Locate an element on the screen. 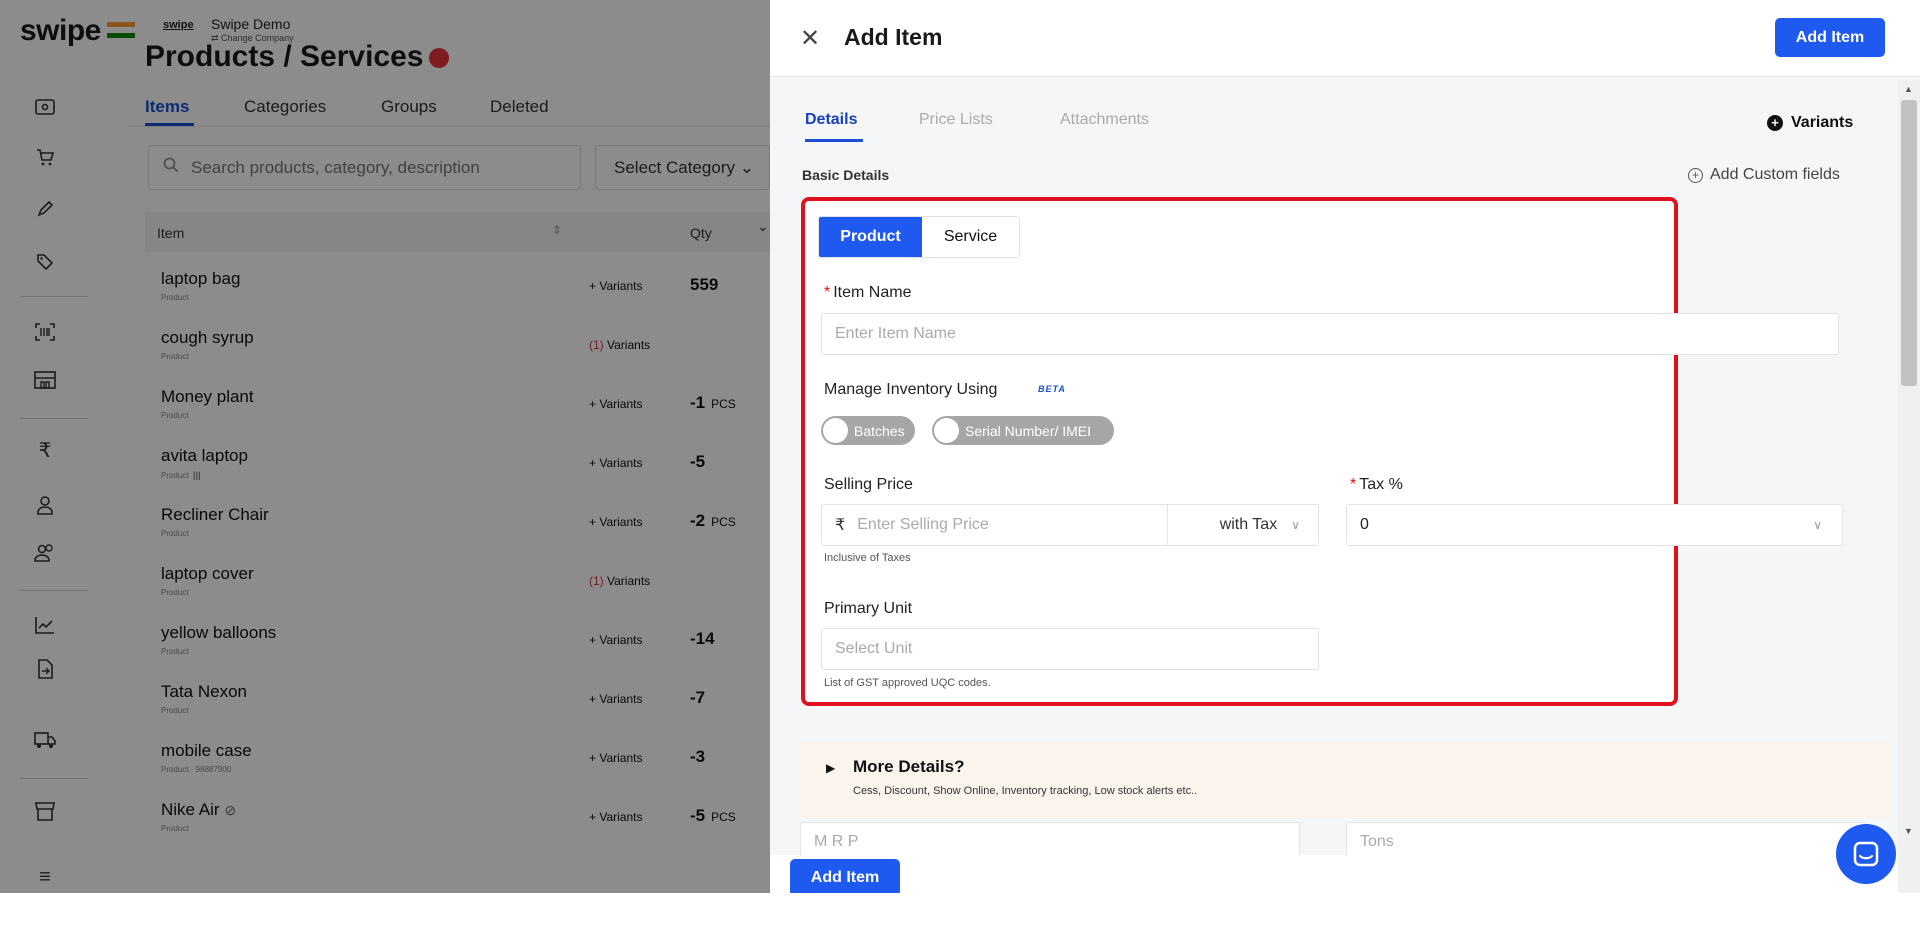 Image resolution: width=1920 pixels, height=930 pixels. variants-button: + Variants is located at coordinates (1810, 123).